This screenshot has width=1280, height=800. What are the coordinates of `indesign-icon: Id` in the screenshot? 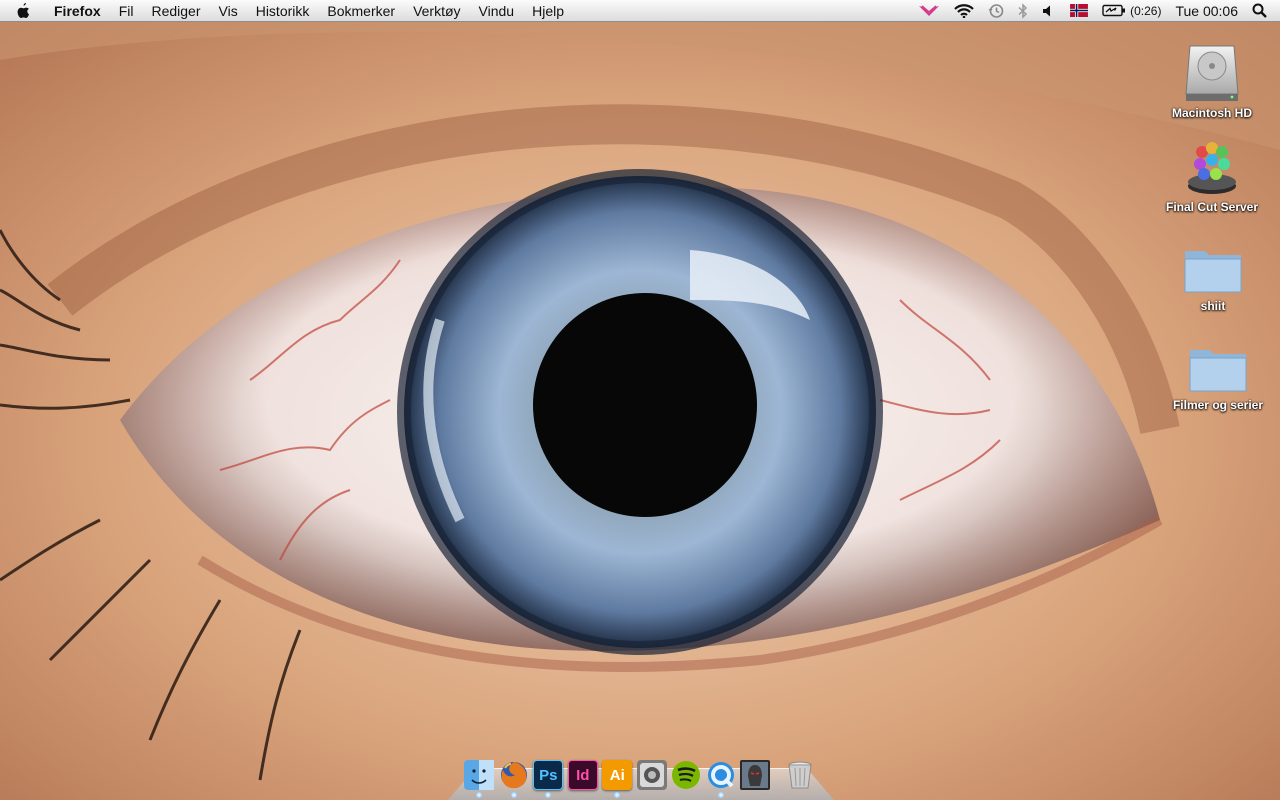 It's located at (582, 775).